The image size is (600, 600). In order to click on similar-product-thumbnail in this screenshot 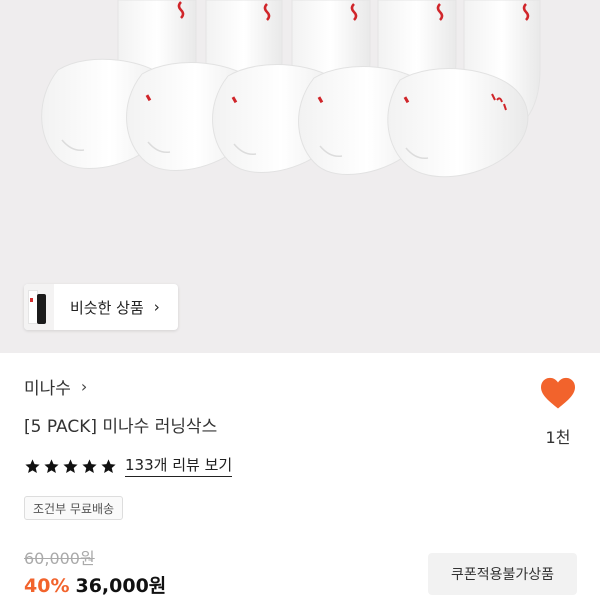, I will do `click(39, 307)`.